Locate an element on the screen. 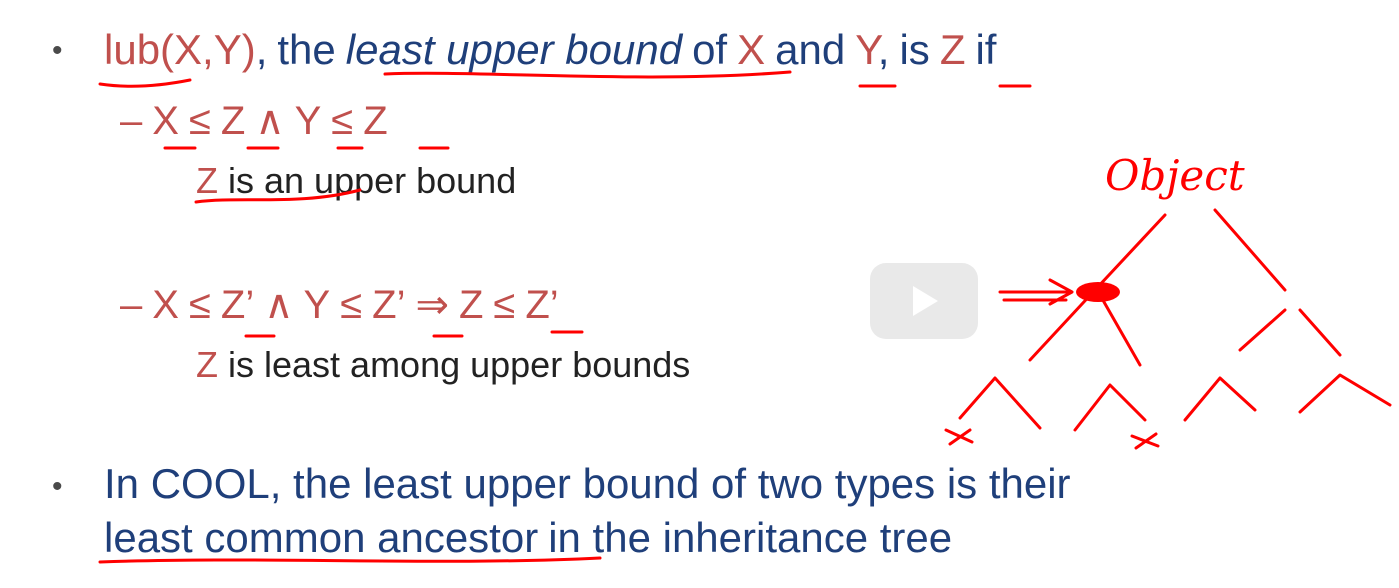 This screenshot has width=1399, height=588. ink-underline-upper-bound is located at coordinates (278, 196).